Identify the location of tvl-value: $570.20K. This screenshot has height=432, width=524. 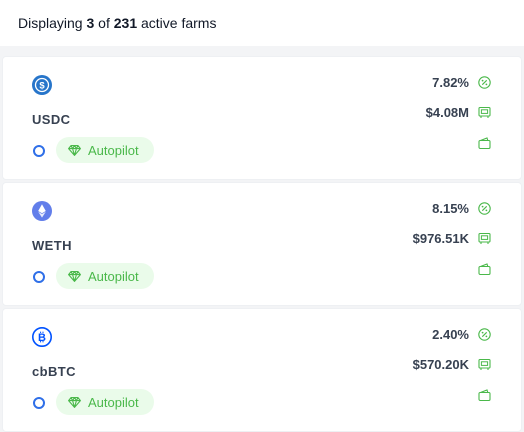
(440, 364).